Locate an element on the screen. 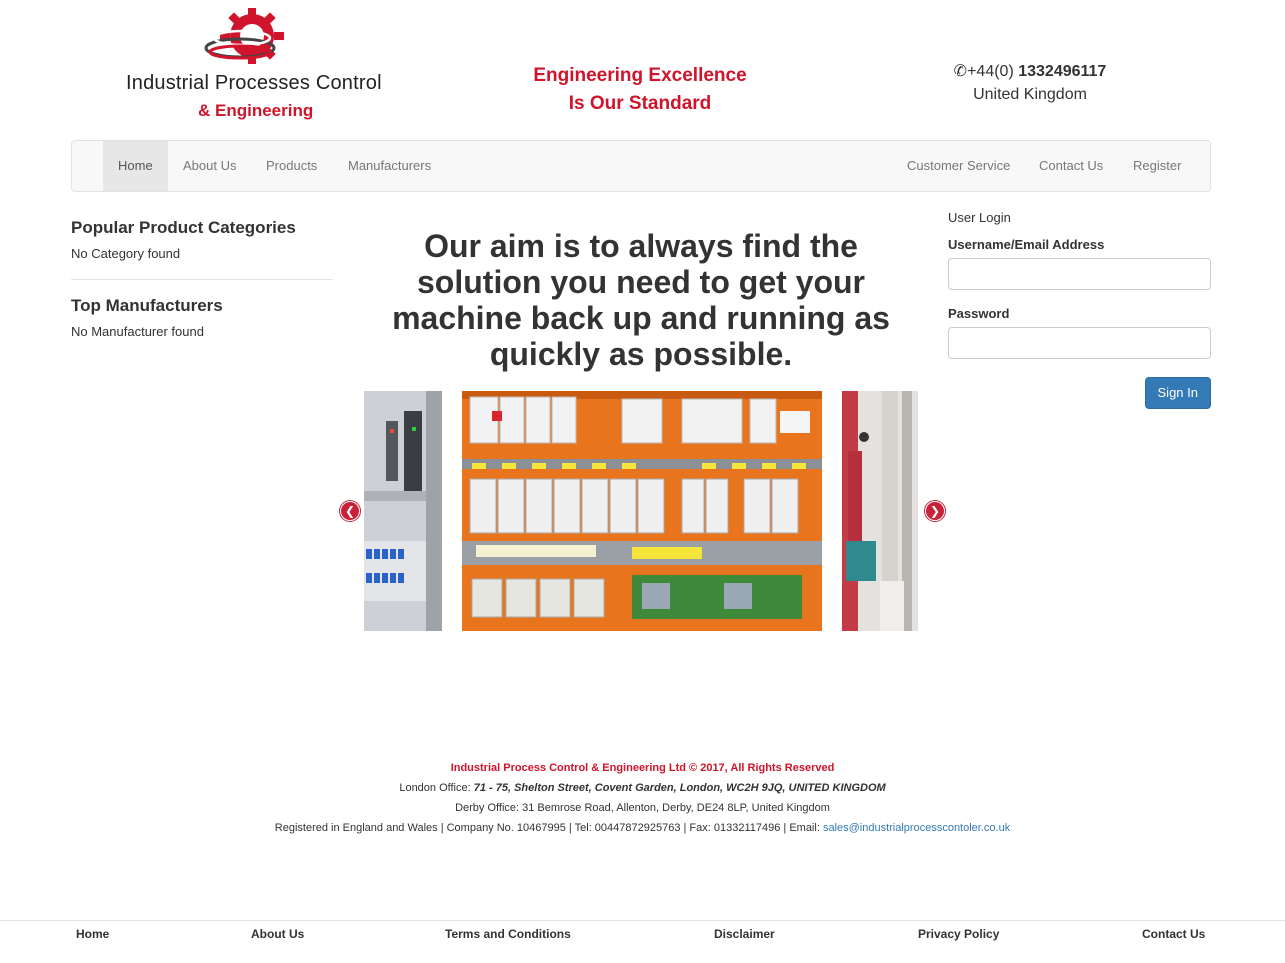 The image size is (1285, 963). phone-number: 1332496117 is located at coordinates (1062, 71).